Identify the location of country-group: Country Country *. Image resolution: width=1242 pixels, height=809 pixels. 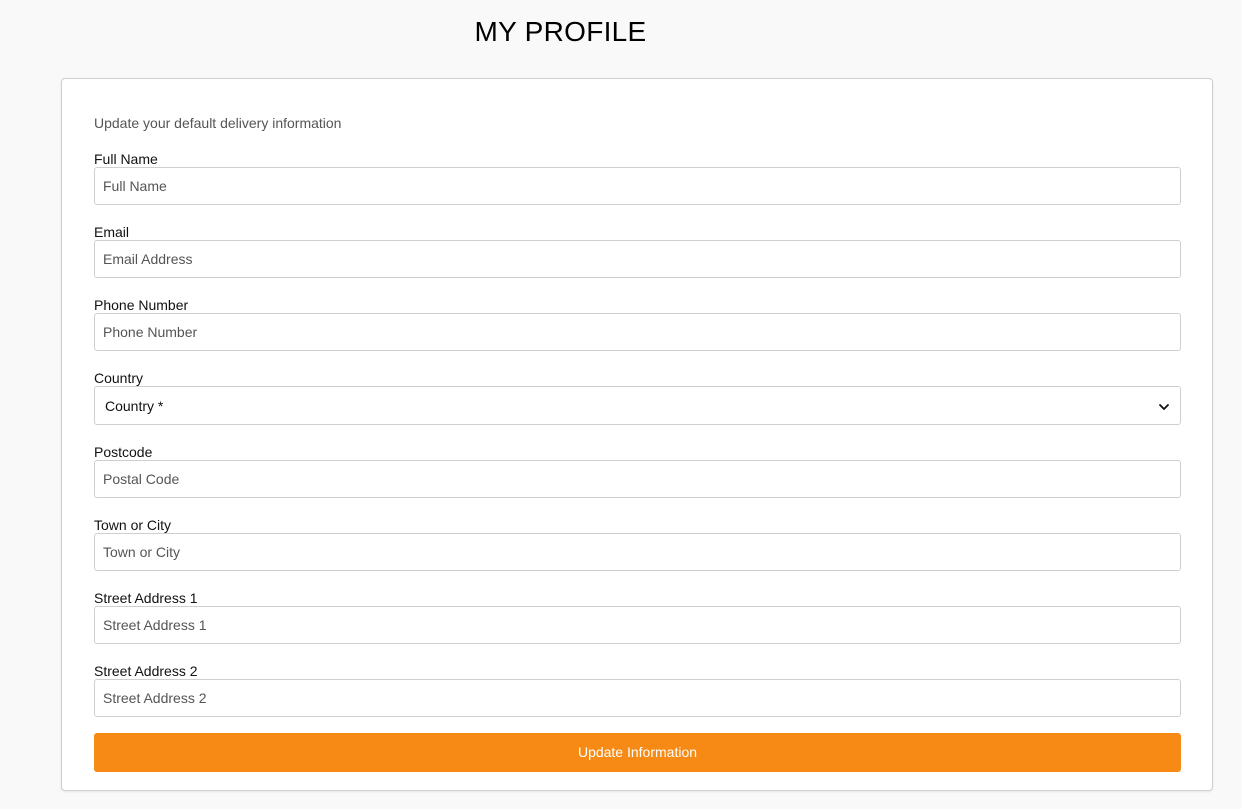
(637, 397).